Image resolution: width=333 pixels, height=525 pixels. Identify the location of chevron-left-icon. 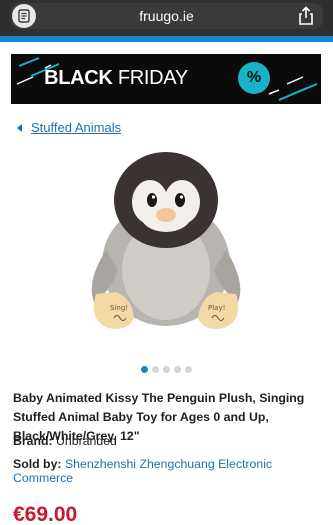
(19, 127).